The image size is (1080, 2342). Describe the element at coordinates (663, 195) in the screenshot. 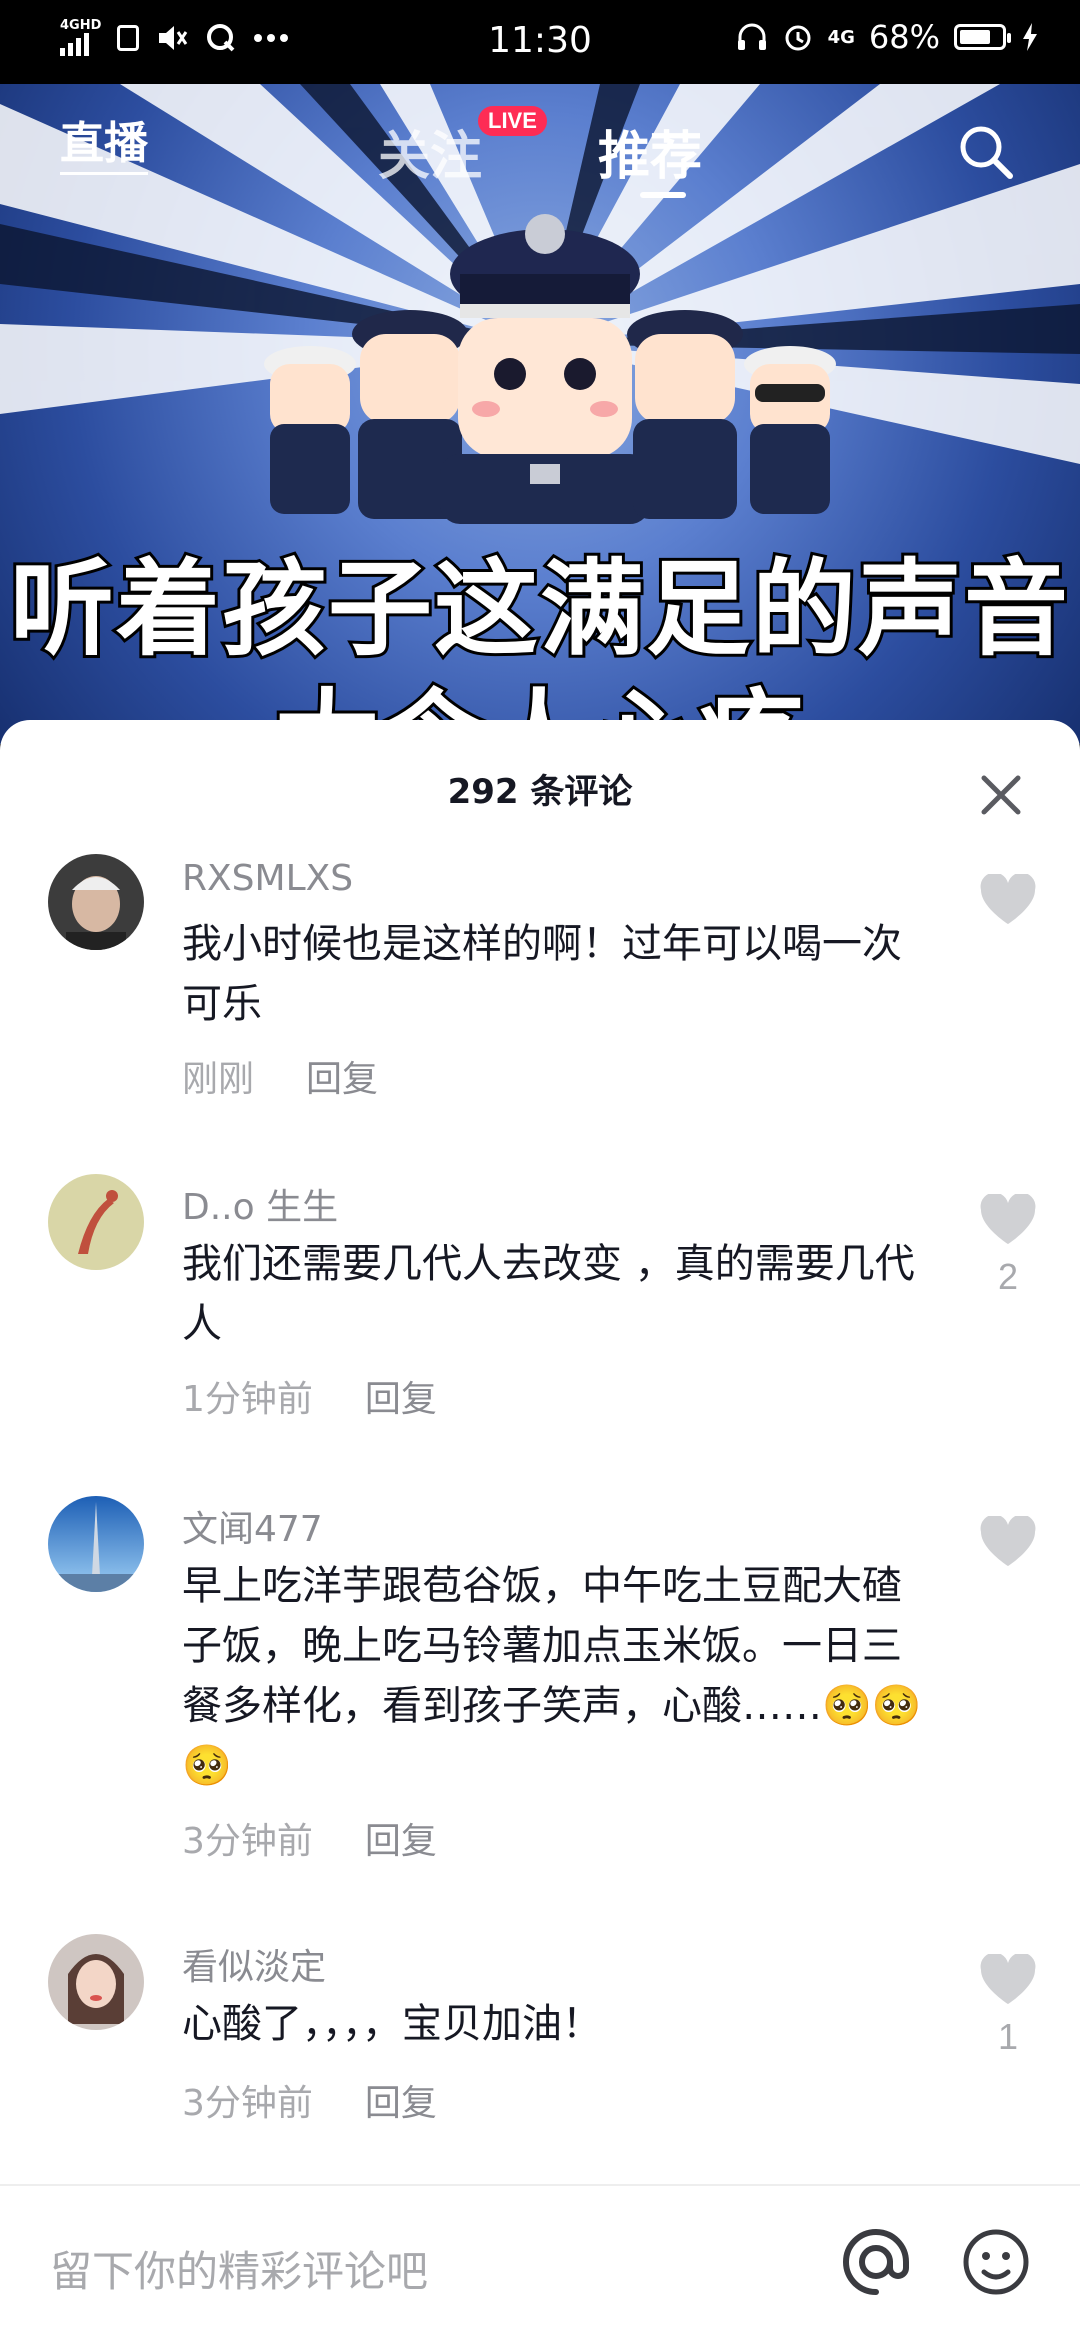

I see `tab-active-indicator` at that location.